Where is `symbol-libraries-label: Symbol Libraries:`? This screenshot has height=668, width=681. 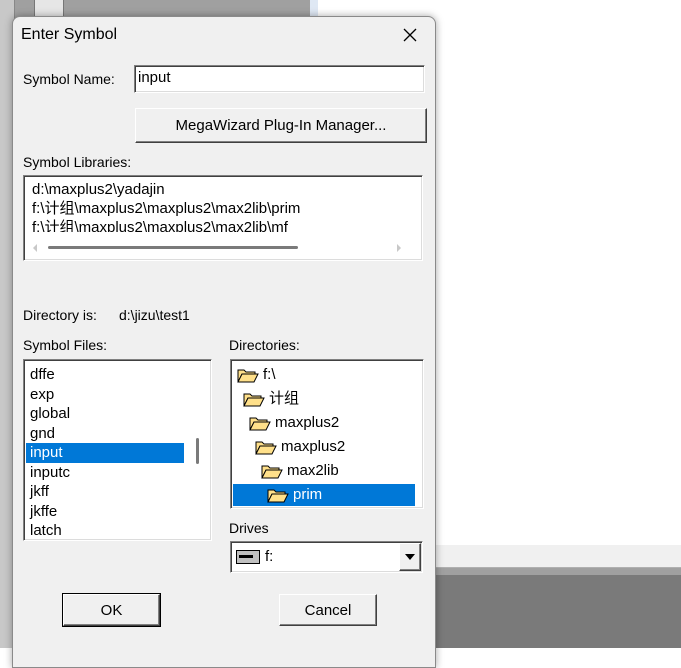
symbol-libraries-label: Symbol Libraries: is located at coordinates (77, 162).